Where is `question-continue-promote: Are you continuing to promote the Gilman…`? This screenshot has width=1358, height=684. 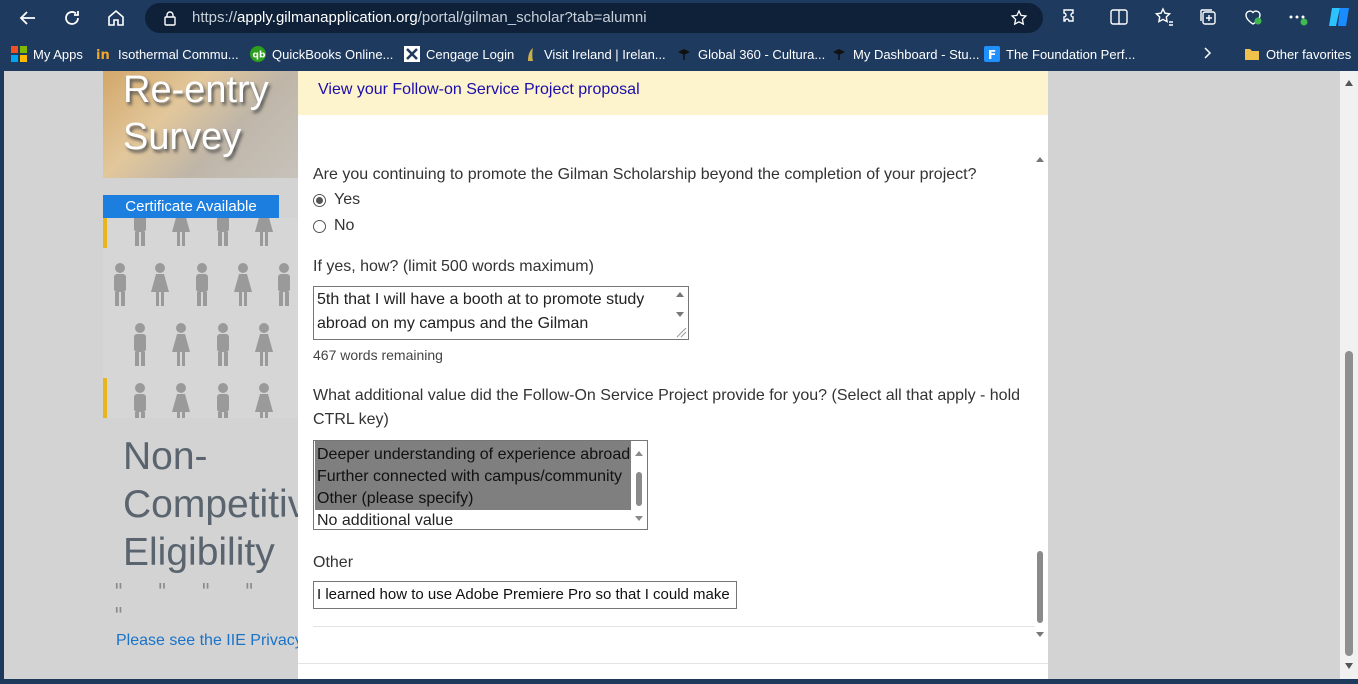
question-continue-promote: Are you continuing to promote the Gilman… is located at coordinates (645, 174).